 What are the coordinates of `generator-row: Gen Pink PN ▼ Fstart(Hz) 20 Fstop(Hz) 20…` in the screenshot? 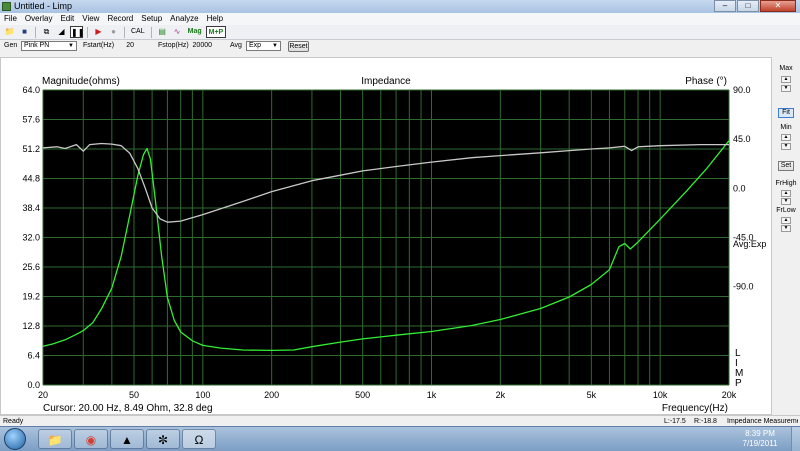 It's located at (400, 47).